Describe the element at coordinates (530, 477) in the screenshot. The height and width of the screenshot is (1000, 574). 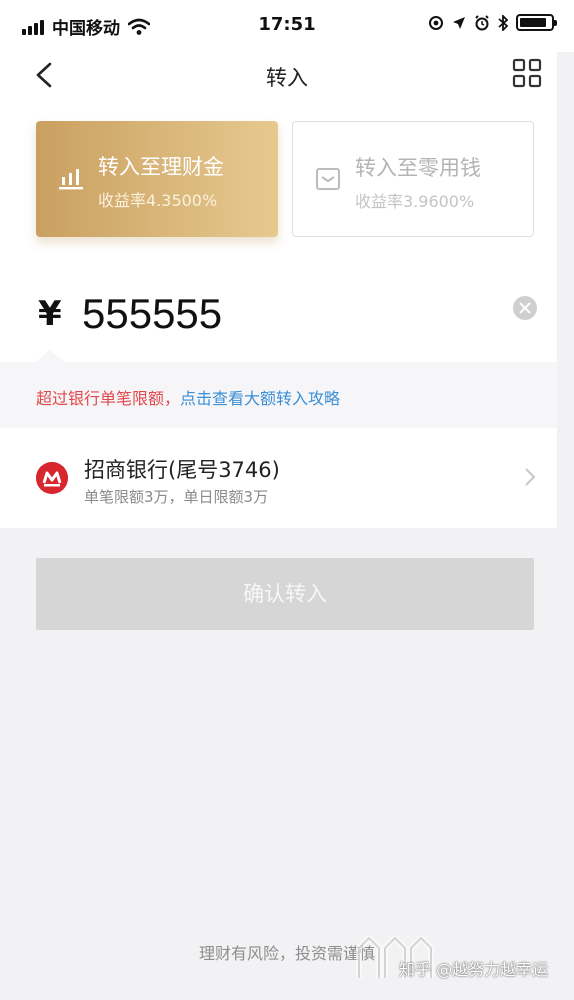
I see `chevron-right-icon` at that location.